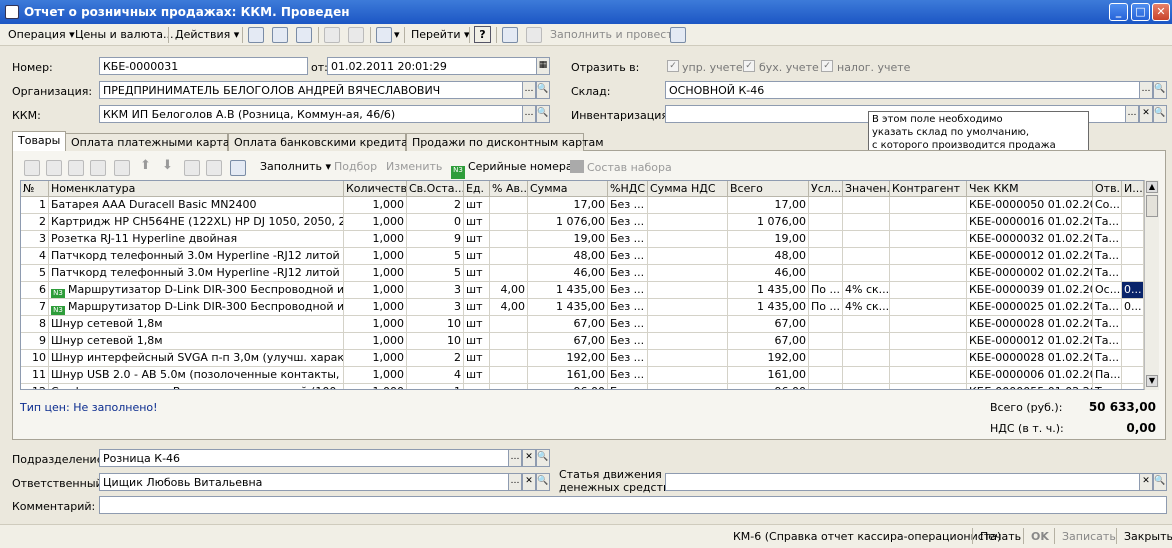 Image resolution: width=1172 pixels, height=548 pixels. What do you see at coordinates (356, 35) in the screenshot?
I see `print-preview-icon` at bounding box center [356, 35].